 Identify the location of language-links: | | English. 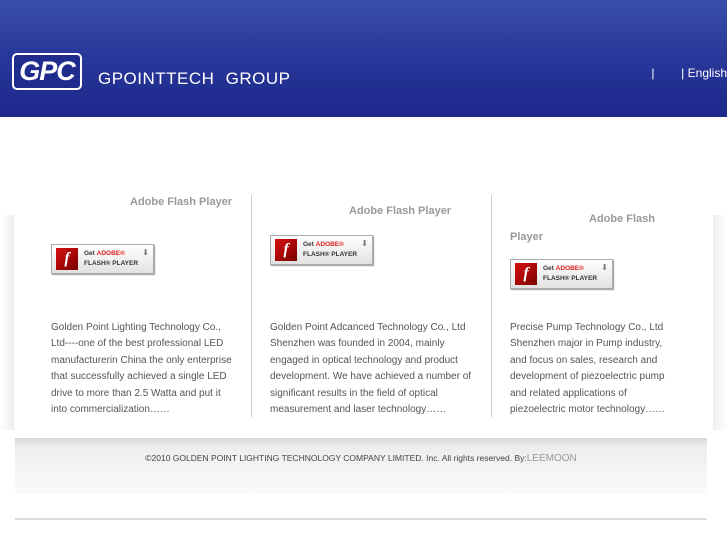
(689, 73).